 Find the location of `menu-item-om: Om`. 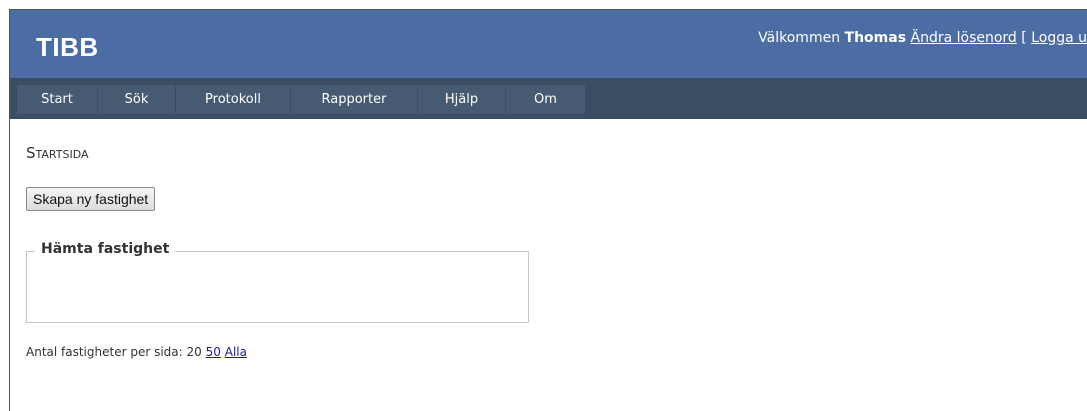

menu-item-om: Om is located at coordinates (545, 99).